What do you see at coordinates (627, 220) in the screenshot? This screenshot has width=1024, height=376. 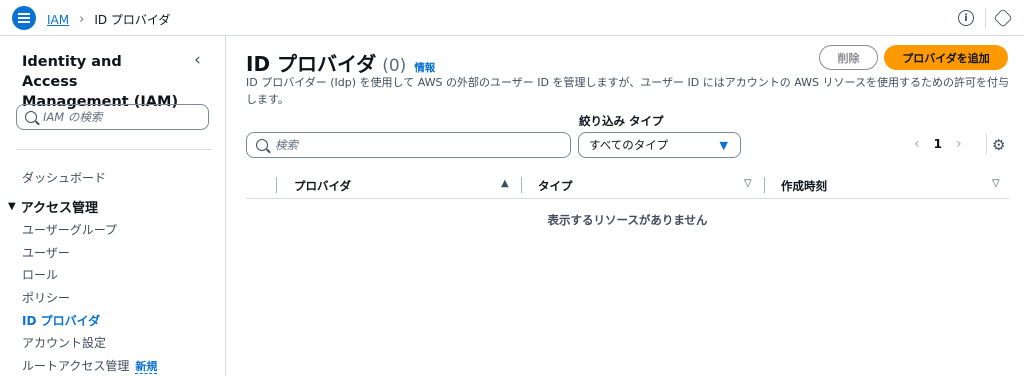 I see `empty-state-message: 表示するリソースがありません` at bounding box center [627, 220].